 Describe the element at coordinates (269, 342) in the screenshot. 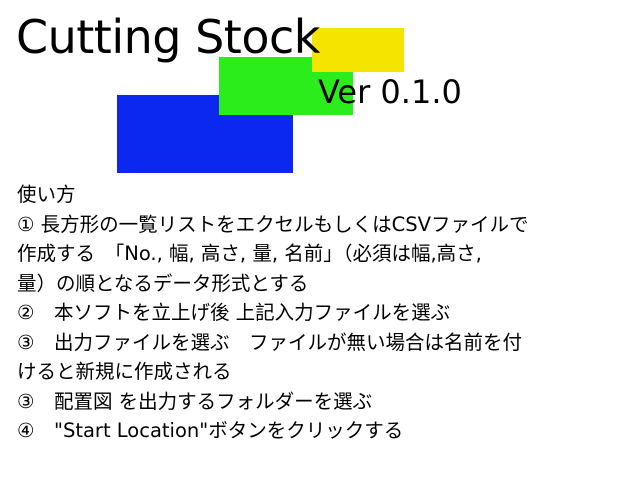

I see `instruction-line: ③ 出力ファイルを選ぶ ファイルが無い場合は名前を付` at that location.